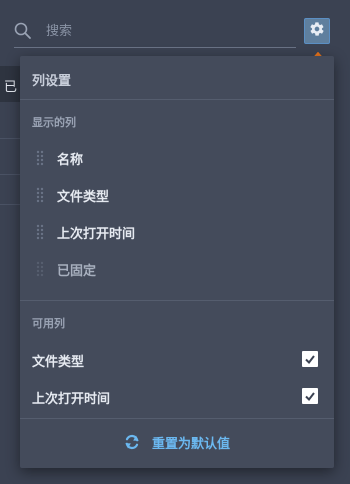 This screenshot has width=350, height=484. I want to click on reset-defaults-button: 重置为默认值, so click(177, 442).